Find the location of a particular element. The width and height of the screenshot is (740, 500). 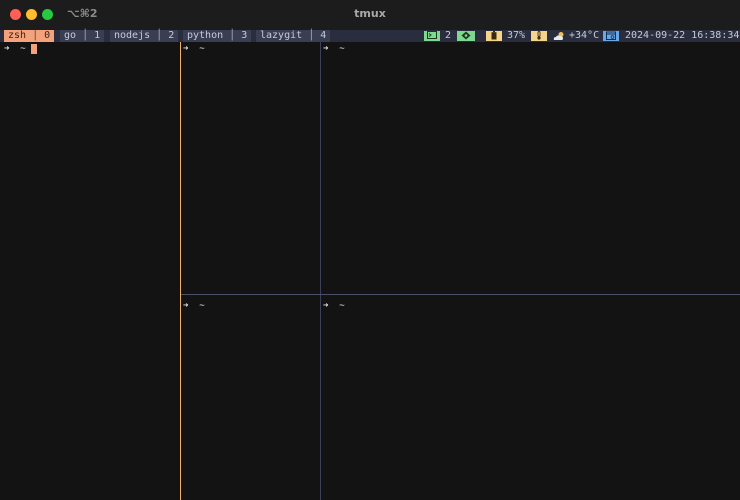

thermometer-icon is located at coordinates (539, 36).